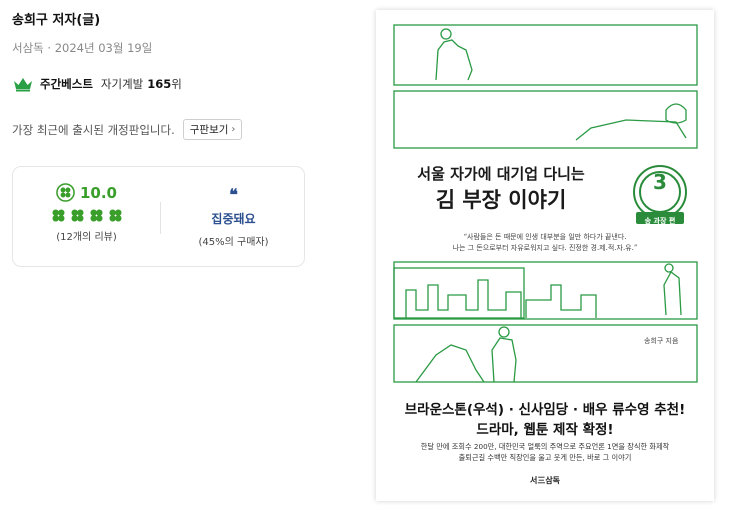 This screenshot has height=510, width=743. Describe the element at coordinates (545, 410) in the screenshot. I see `cover-headline1: 브라운스톤(우석) · 신사임당 · 배우 류수영 추천!` at that location.